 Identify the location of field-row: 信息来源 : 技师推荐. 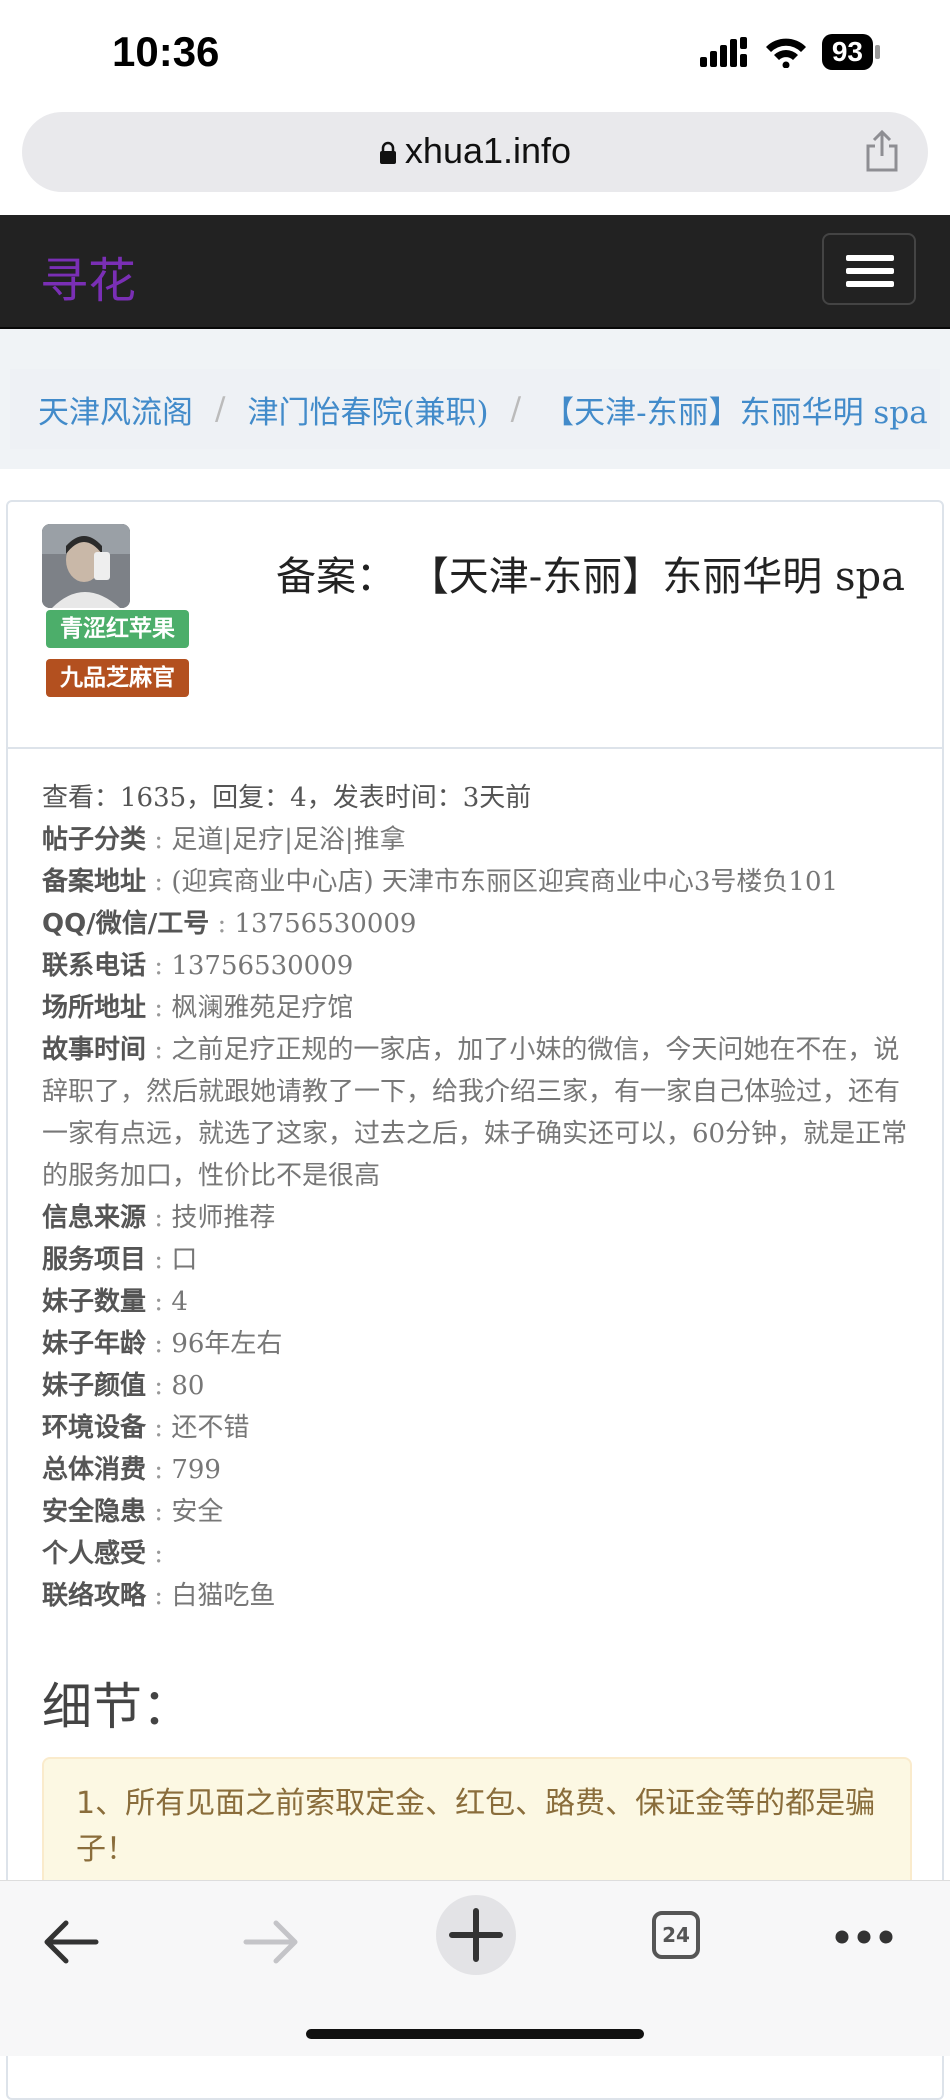
(159, 1218).